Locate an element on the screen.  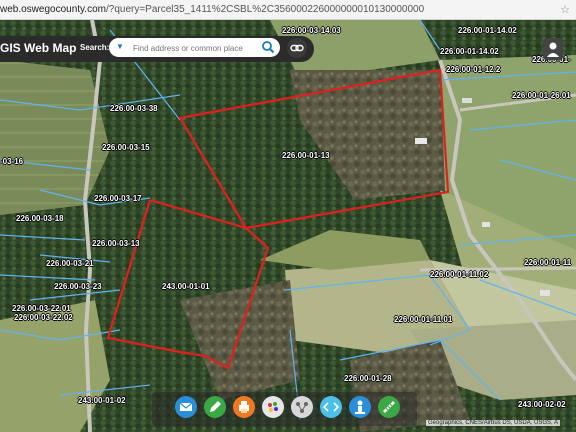
parcel-label: 243.00-02-02 is located at coordinates (542, 404).